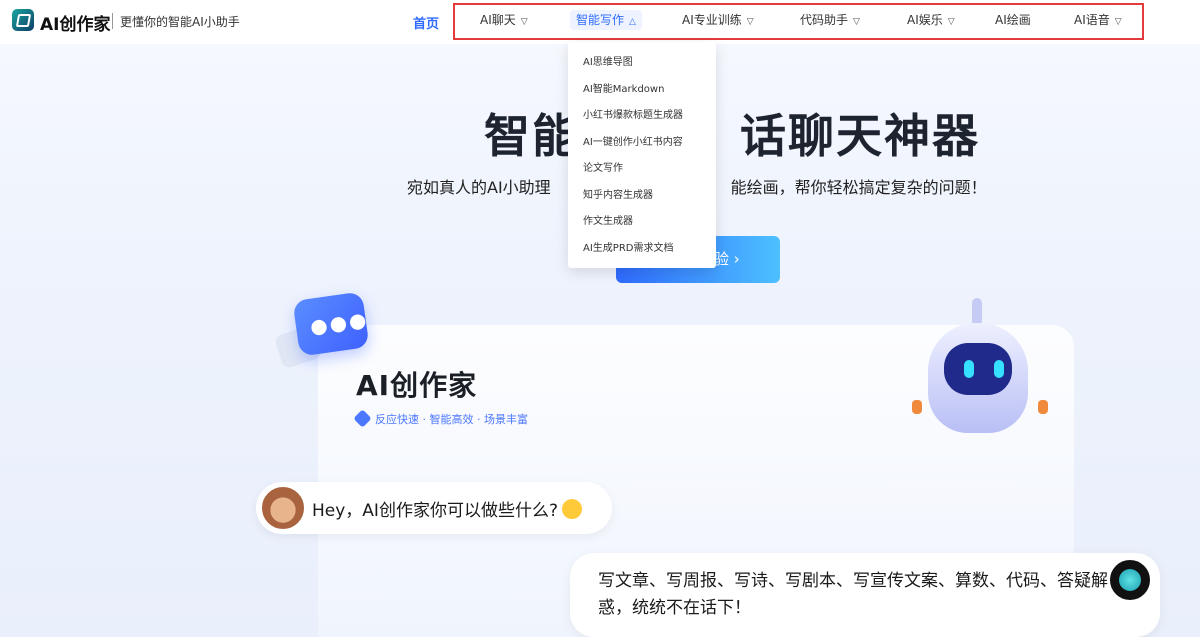 Image resolution: width=1200 pixels, height=637 pixels. What do you see at coordinates (824, 20) in the screenshot?
I see `nav-item-label: 代码助手` at bounding box center [824, 20].